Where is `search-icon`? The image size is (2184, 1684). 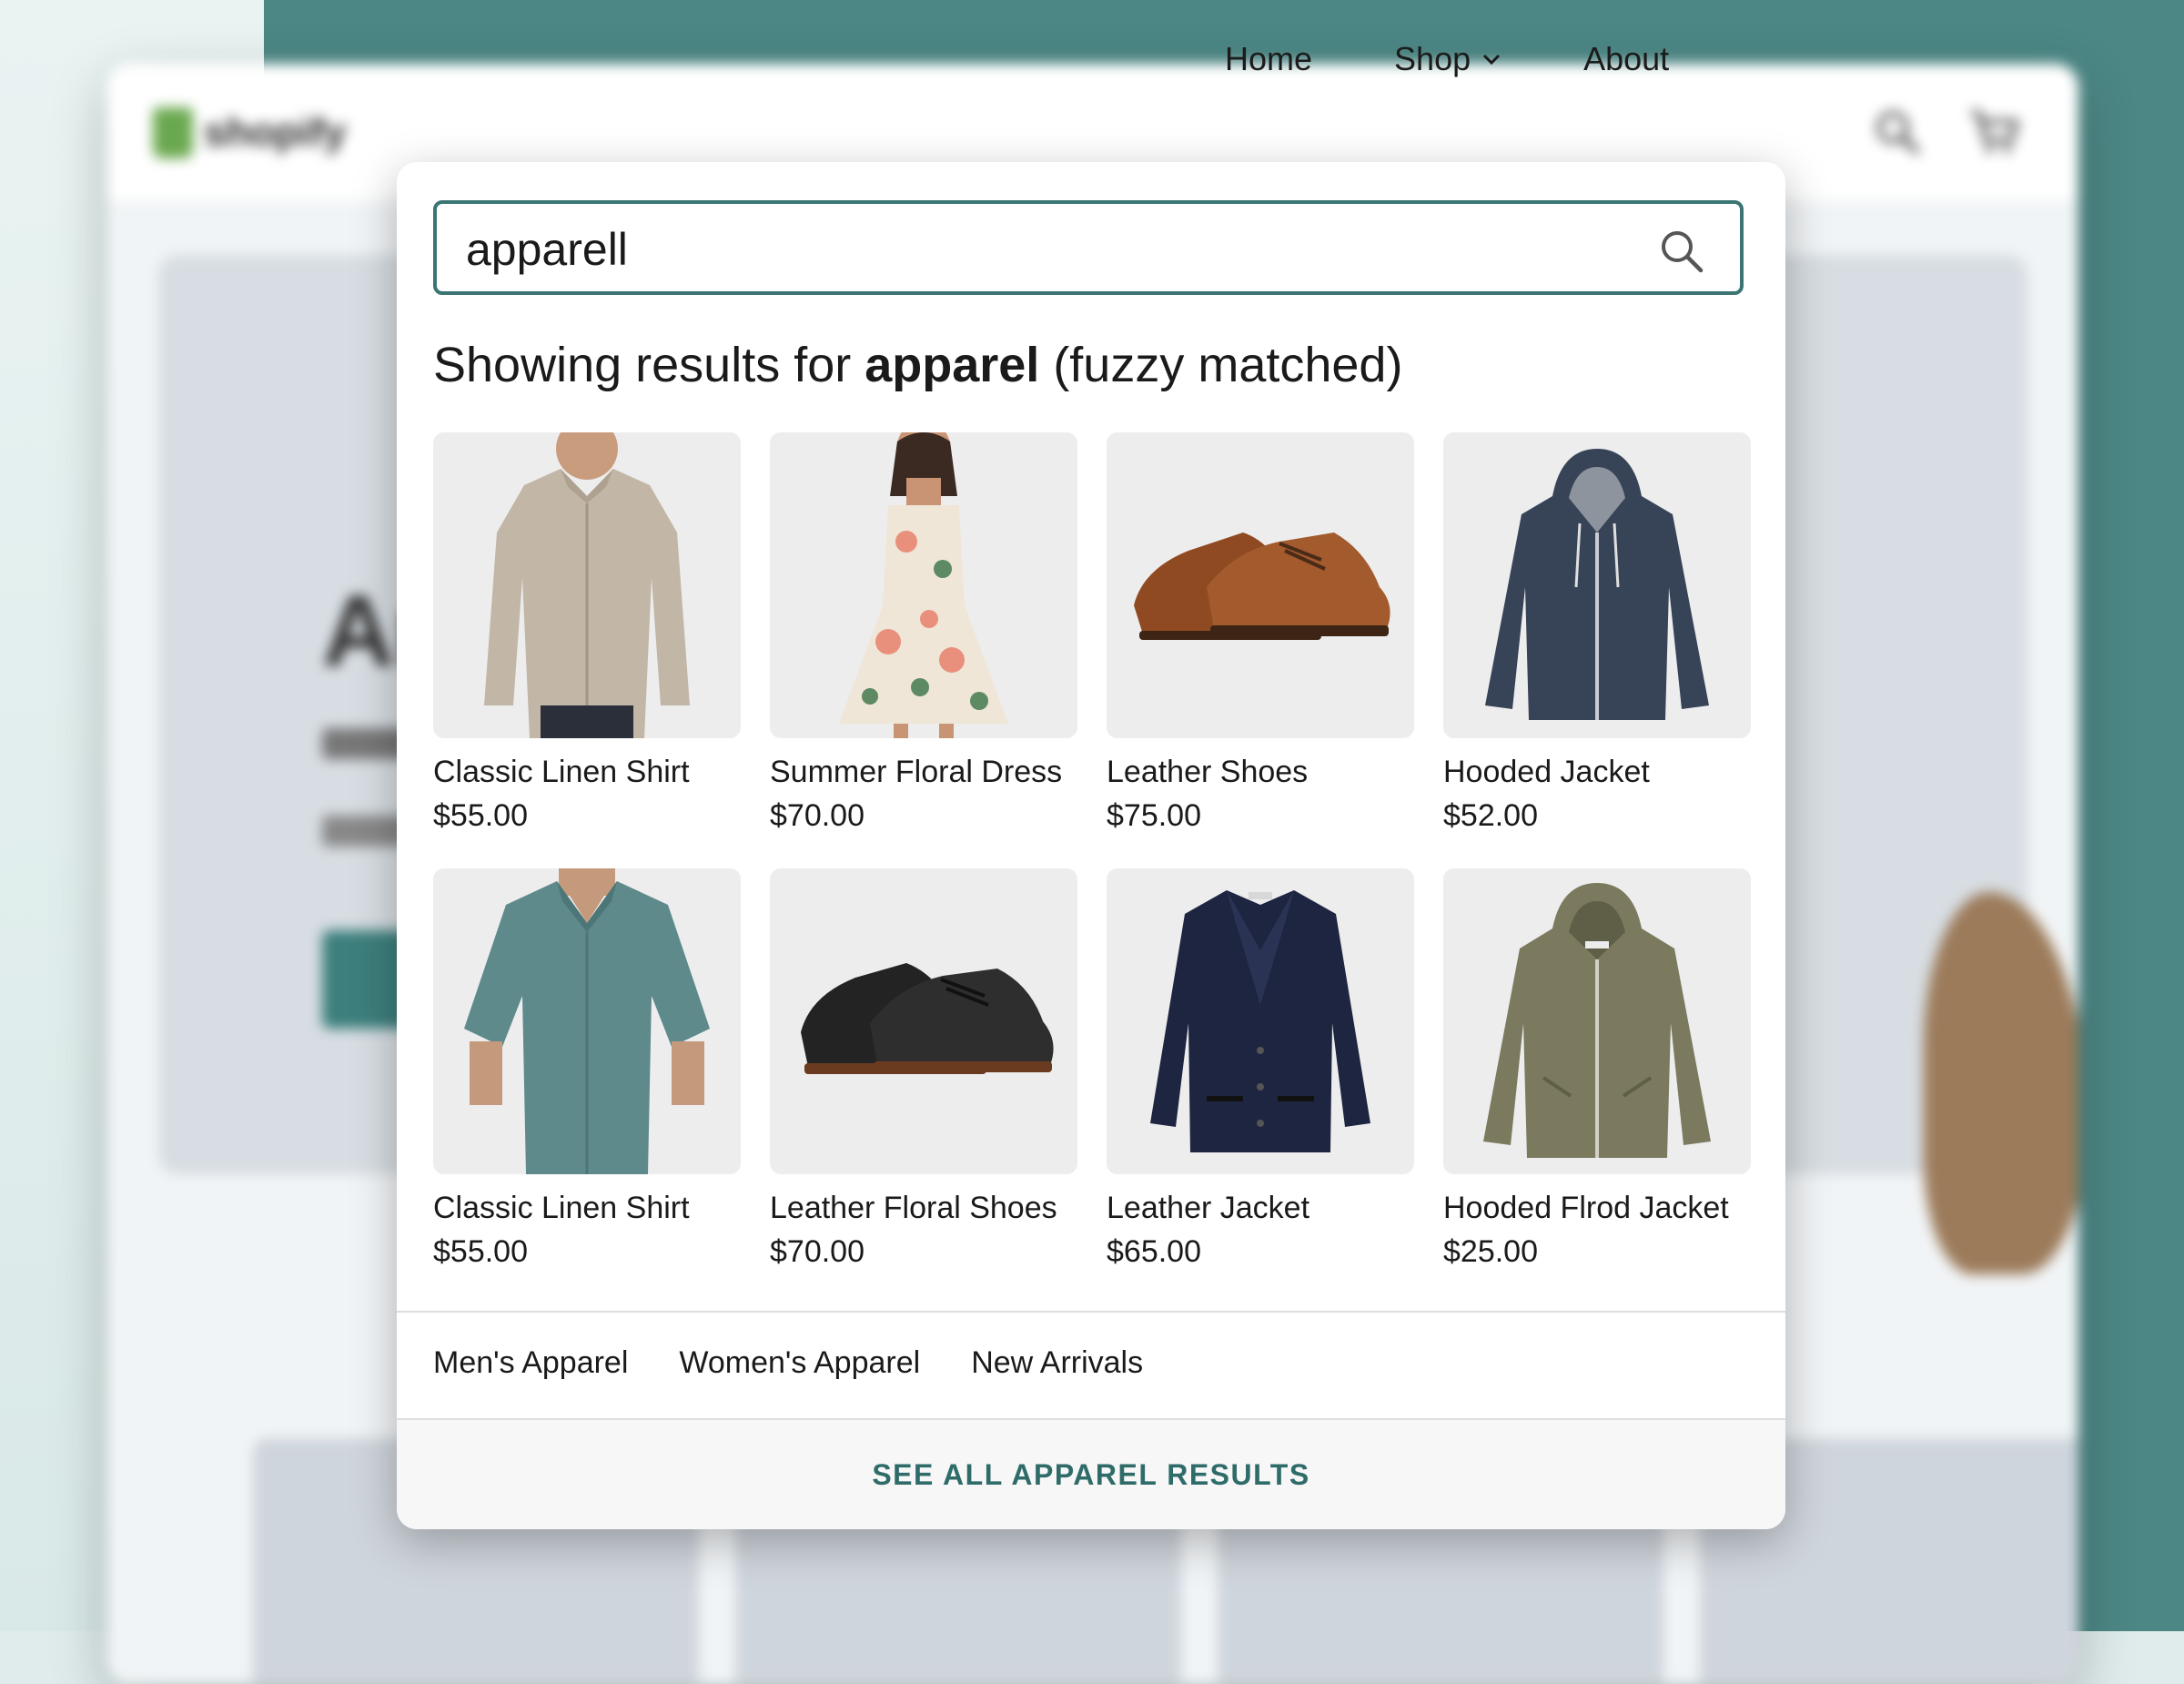 search-icon is located at coordinates (1682, 251).